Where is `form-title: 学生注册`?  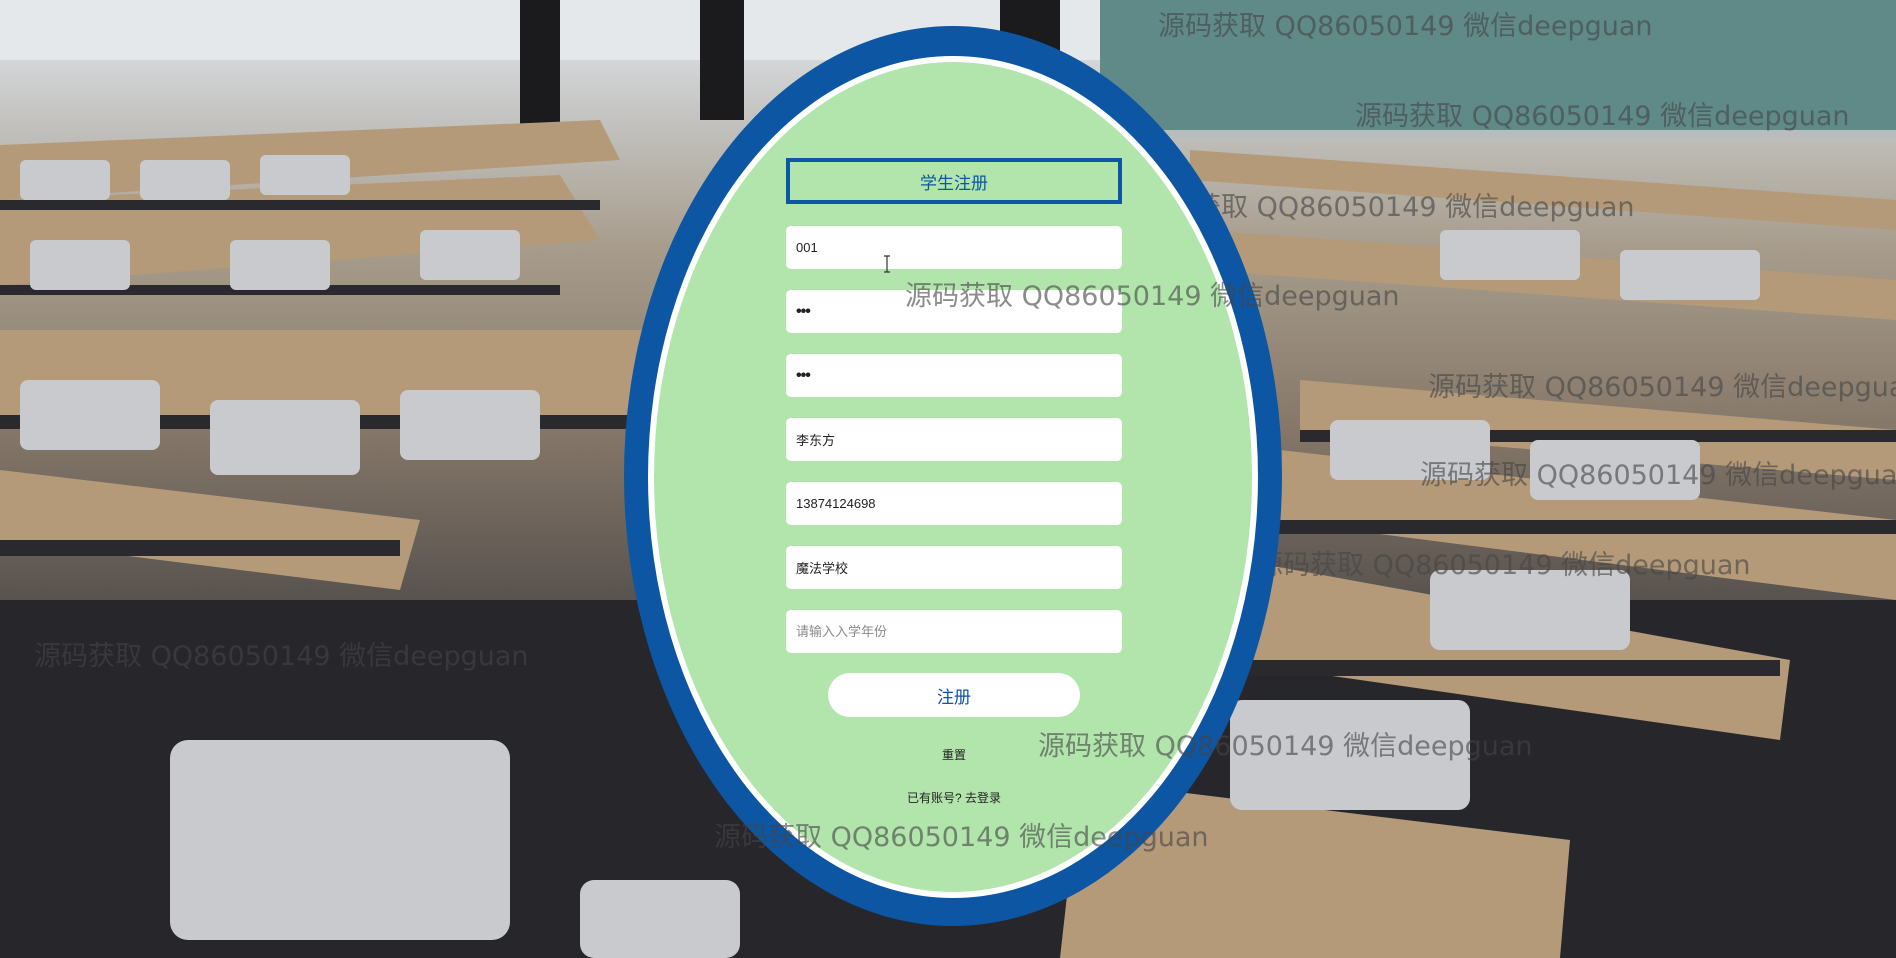 form-title: 学生注册 is located at coordinates (954, 181).